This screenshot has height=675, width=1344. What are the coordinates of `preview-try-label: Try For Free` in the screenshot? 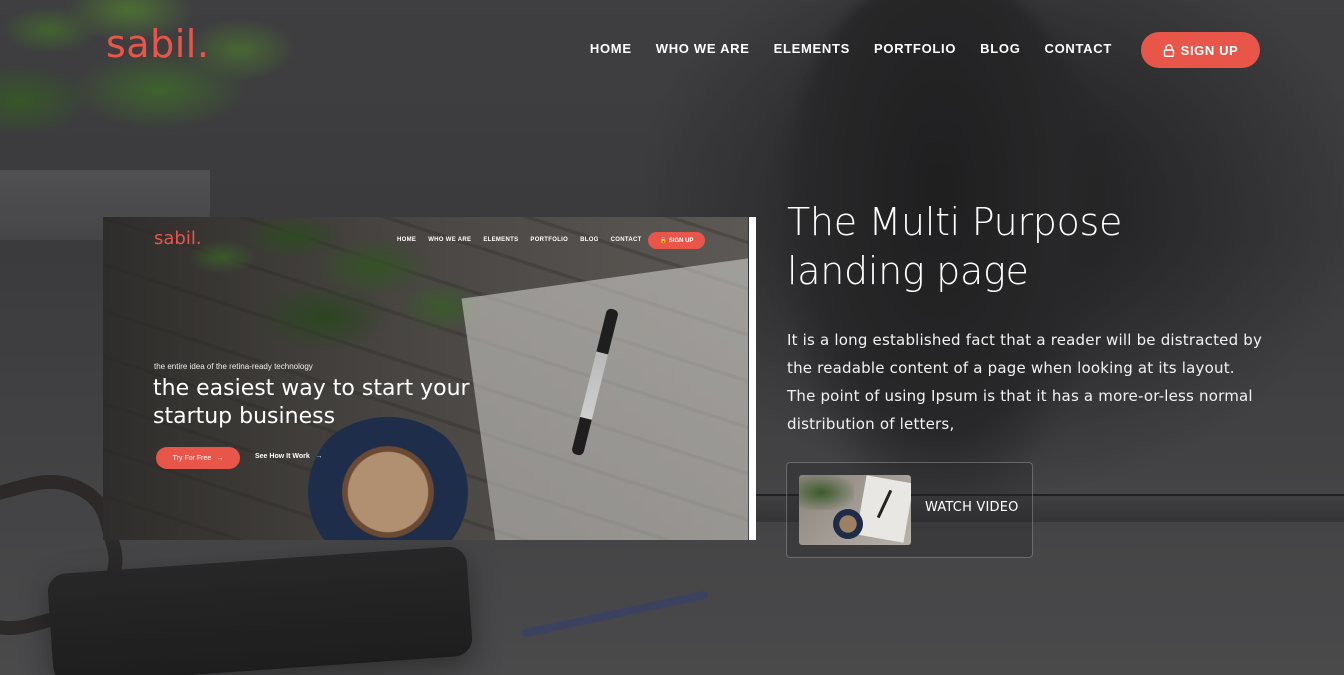 It's located at (192, 458).